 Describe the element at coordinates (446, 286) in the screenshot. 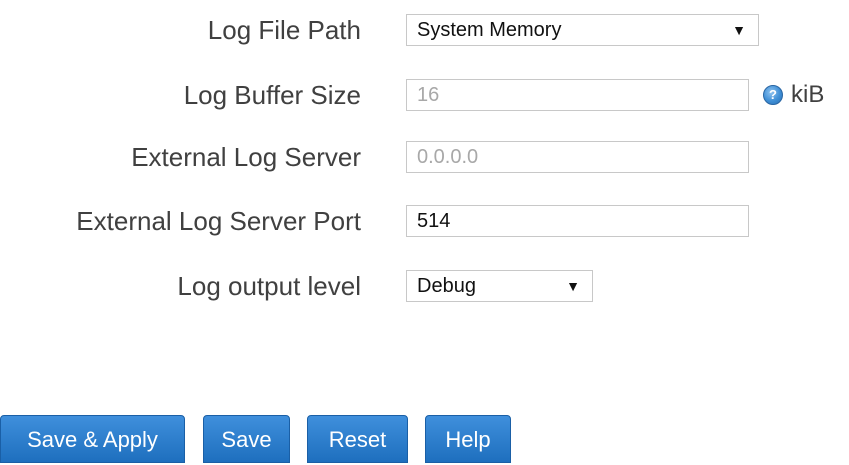

I see `log-output-level-value: Debug` at that location.